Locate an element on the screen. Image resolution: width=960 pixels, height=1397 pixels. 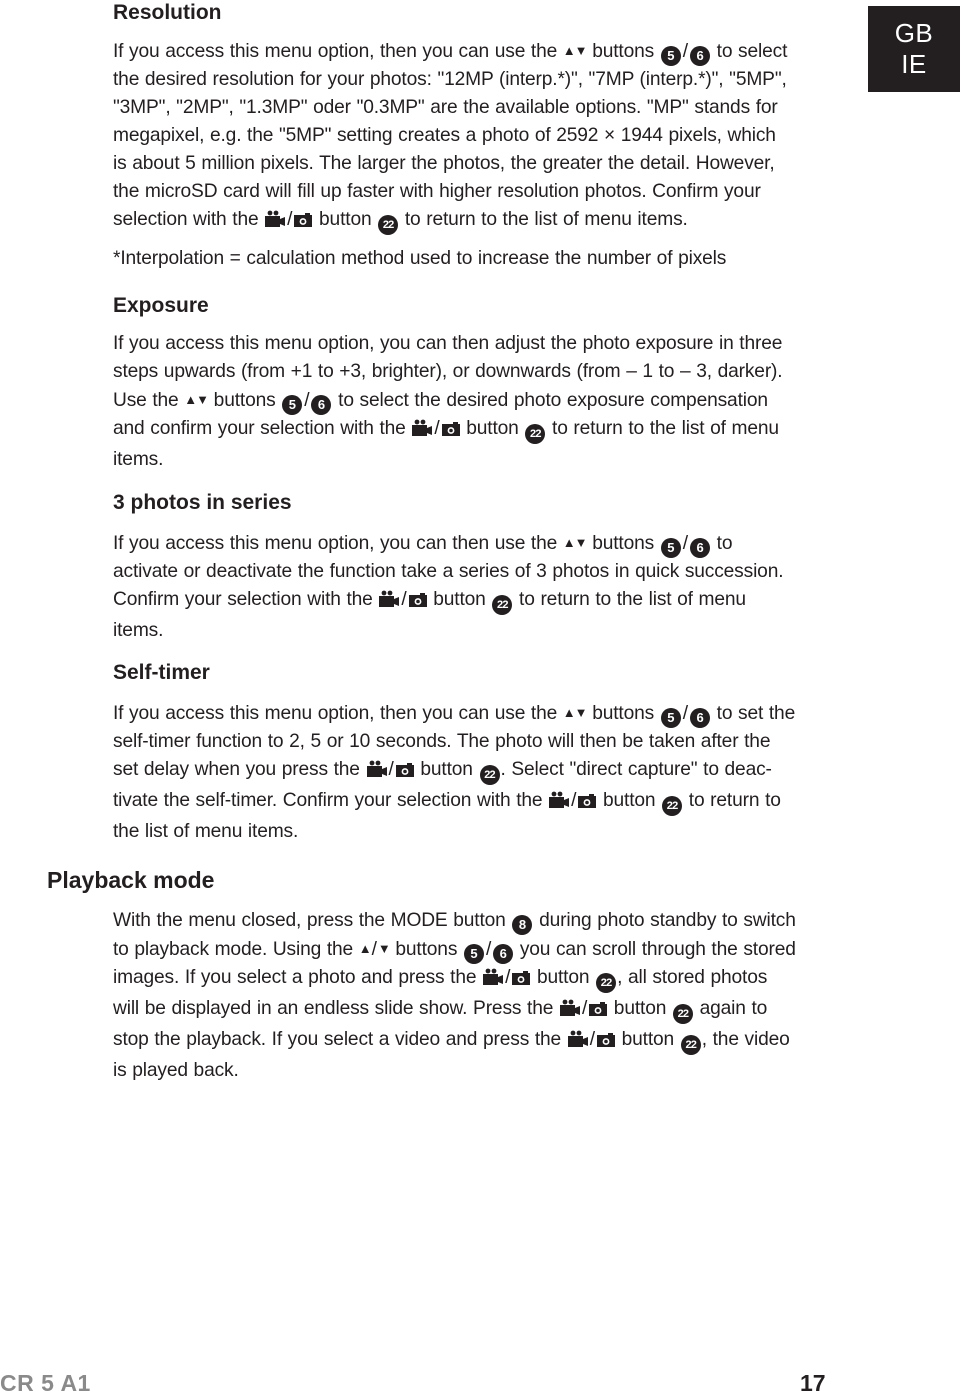
footer-page-number: 17 is located at coordinates (813, 1383).